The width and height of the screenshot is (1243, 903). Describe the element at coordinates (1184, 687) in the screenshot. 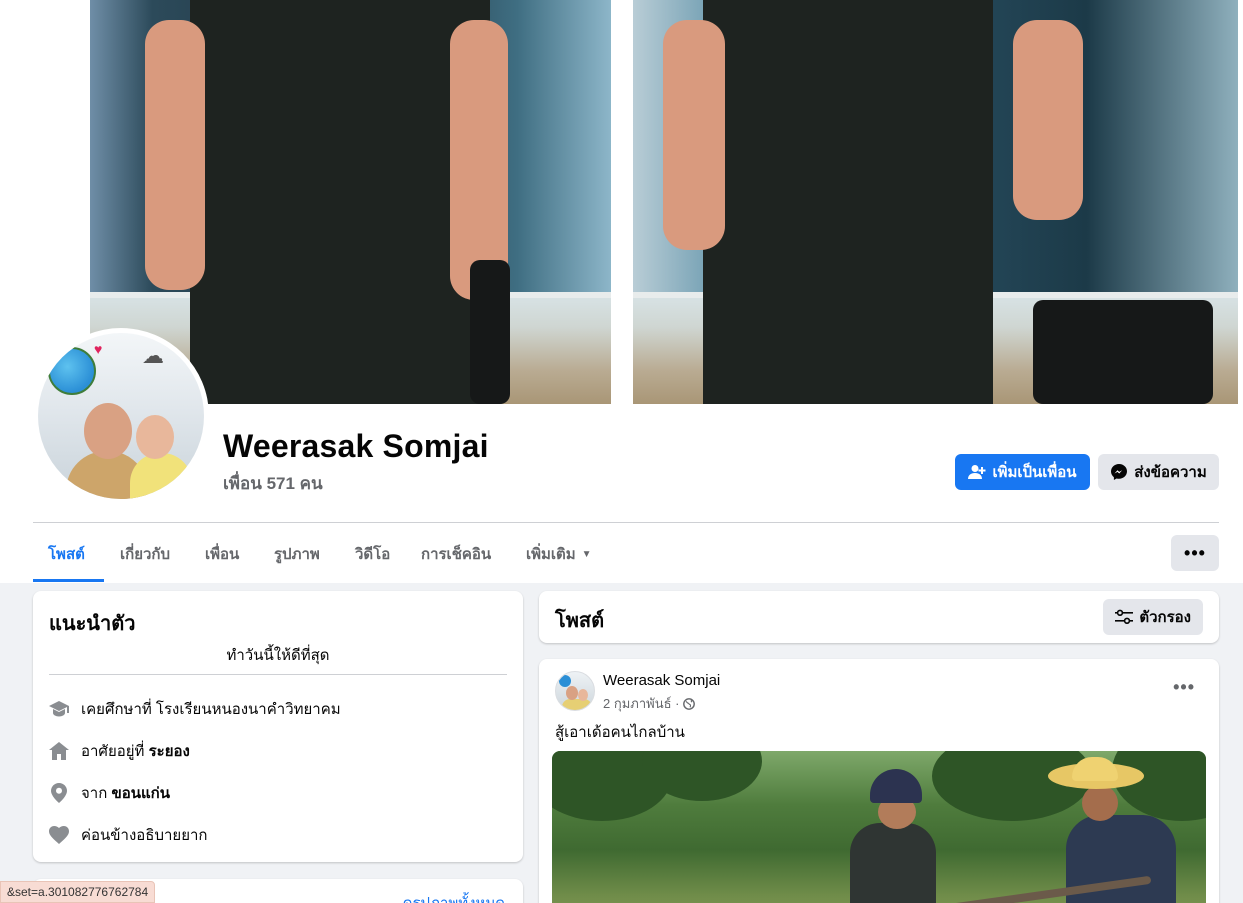

I see `post-menu-button: •••` at that location.